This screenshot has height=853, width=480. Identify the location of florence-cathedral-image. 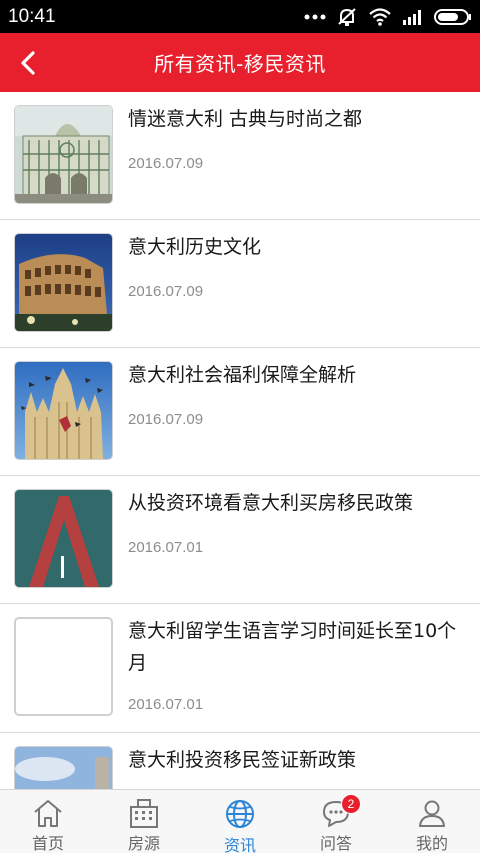
(63, 154).